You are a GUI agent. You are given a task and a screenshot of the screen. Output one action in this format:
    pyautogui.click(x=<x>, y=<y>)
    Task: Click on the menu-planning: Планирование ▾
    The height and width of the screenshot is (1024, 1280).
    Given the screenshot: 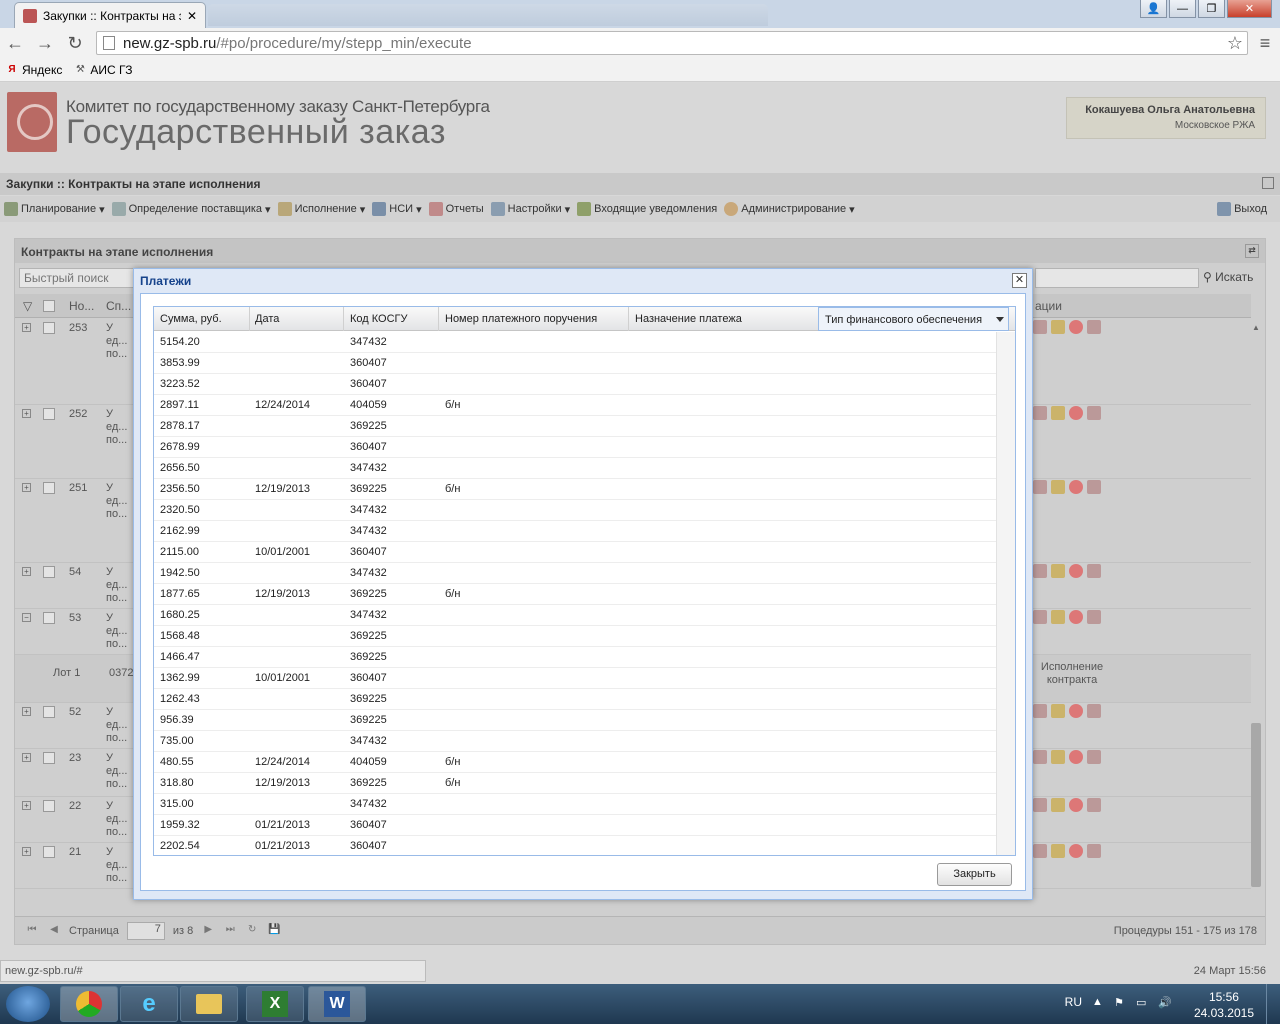 What is the action you would take?
    pyautogui.click(x=54, y=209)
    